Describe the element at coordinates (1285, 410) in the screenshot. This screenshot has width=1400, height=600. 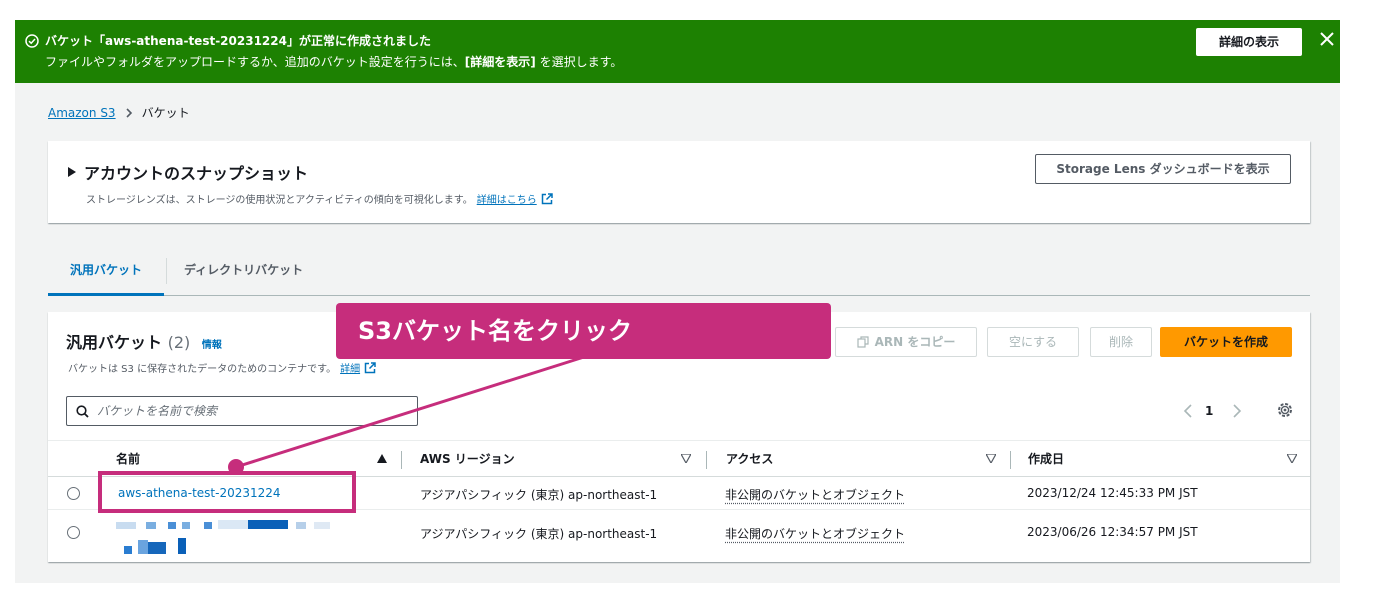
I see `gear-icon` at that location.